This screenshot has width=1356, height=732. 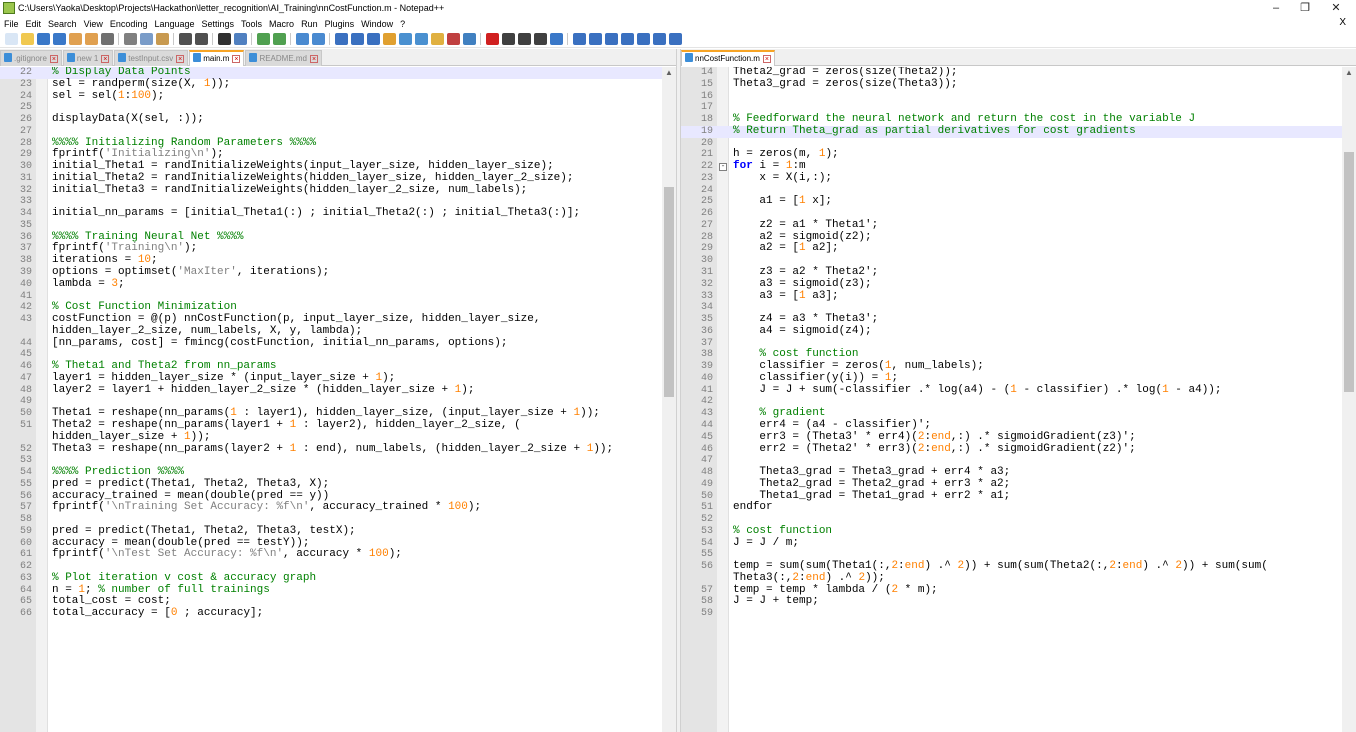 What do you see at coordinates (469, 39) in the screenshot?
I see `view-icon` at bounding box center [469, 39].